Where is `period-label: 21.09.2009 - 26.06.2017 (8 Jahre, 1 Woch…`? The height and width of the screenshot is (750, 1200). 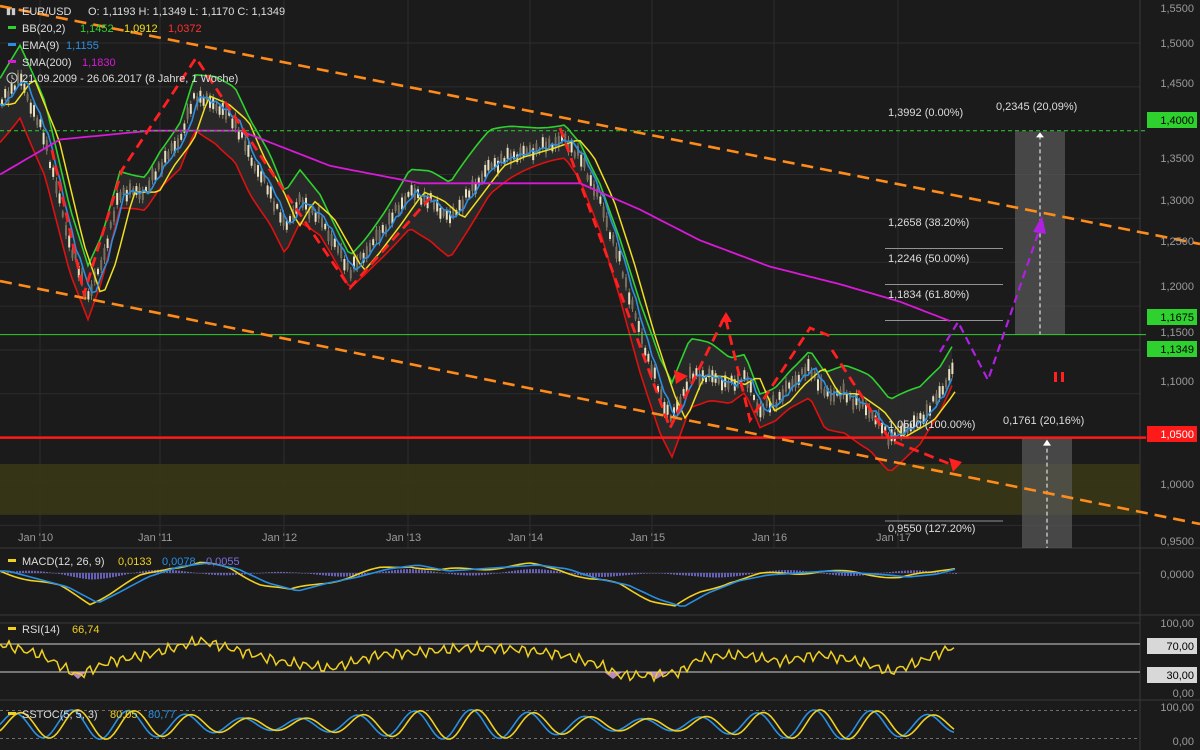
period-label: 21.09.2009 - 26.06.2017 (8 Jahre, 1 Woch… is located at coordinates (130, 79).